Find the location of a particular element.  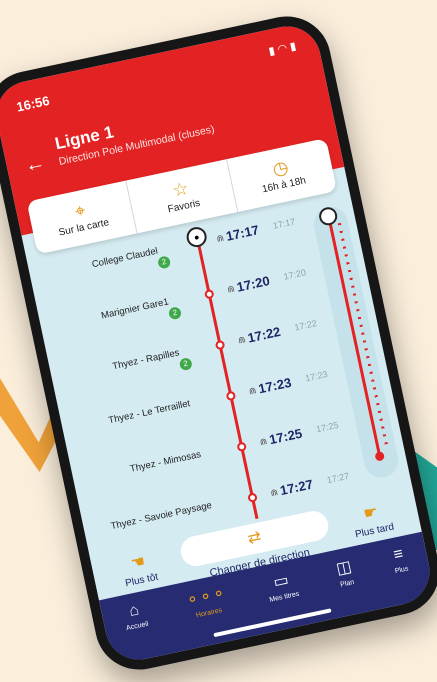

realtime-time: 17:20 is located at coordinates (253, 284).